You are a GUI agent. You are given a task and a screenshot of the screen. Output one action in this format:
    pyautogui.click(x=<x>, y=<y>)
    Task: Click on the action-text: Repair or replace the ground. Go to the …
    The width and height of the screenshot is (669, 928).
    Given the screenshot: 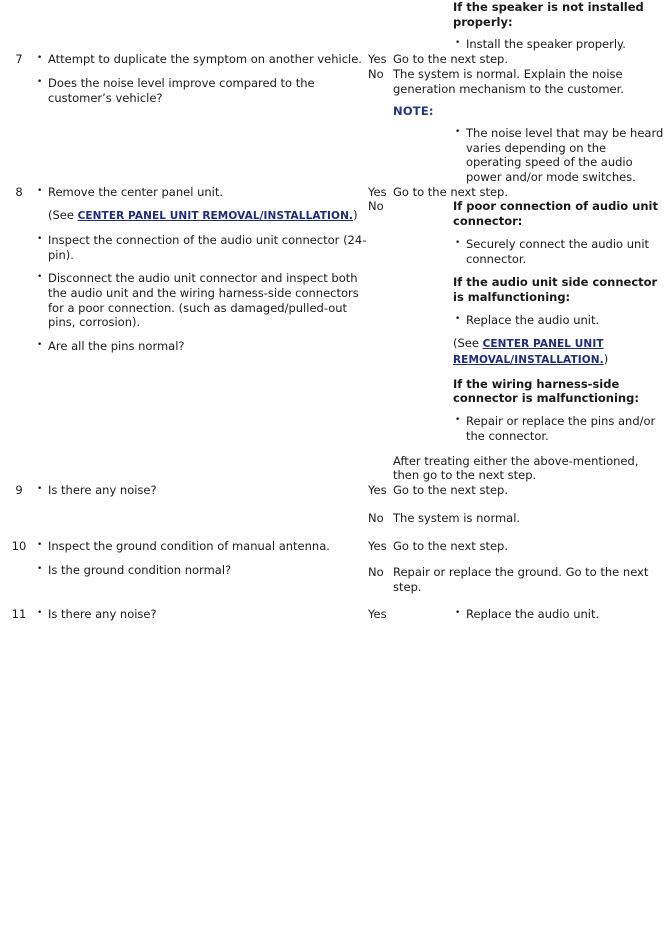 What is the action you would take?
    pyautogui.click(x=521, y=579)
    